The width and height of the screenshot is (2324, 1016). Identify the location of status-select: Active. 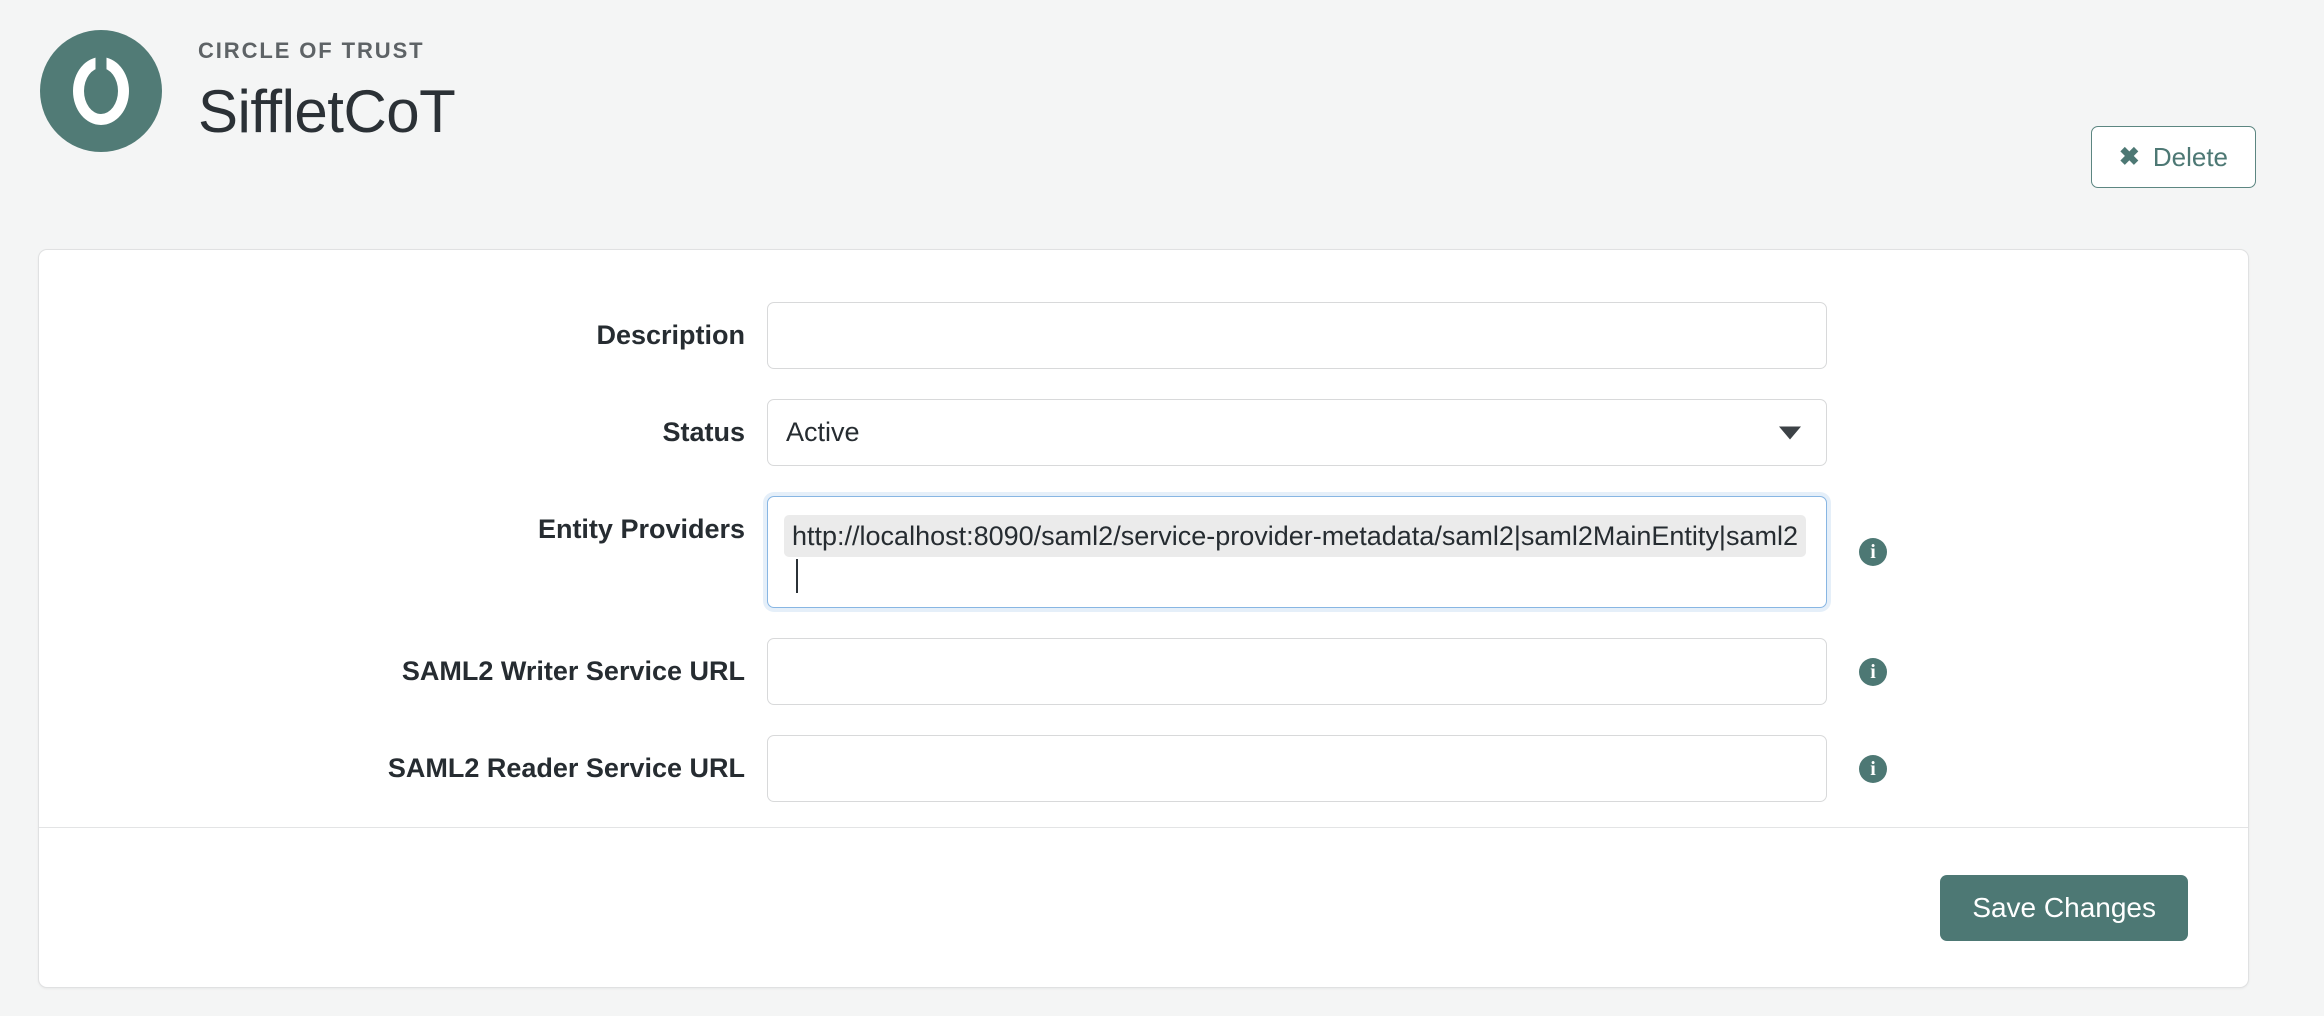
(1297, 432).